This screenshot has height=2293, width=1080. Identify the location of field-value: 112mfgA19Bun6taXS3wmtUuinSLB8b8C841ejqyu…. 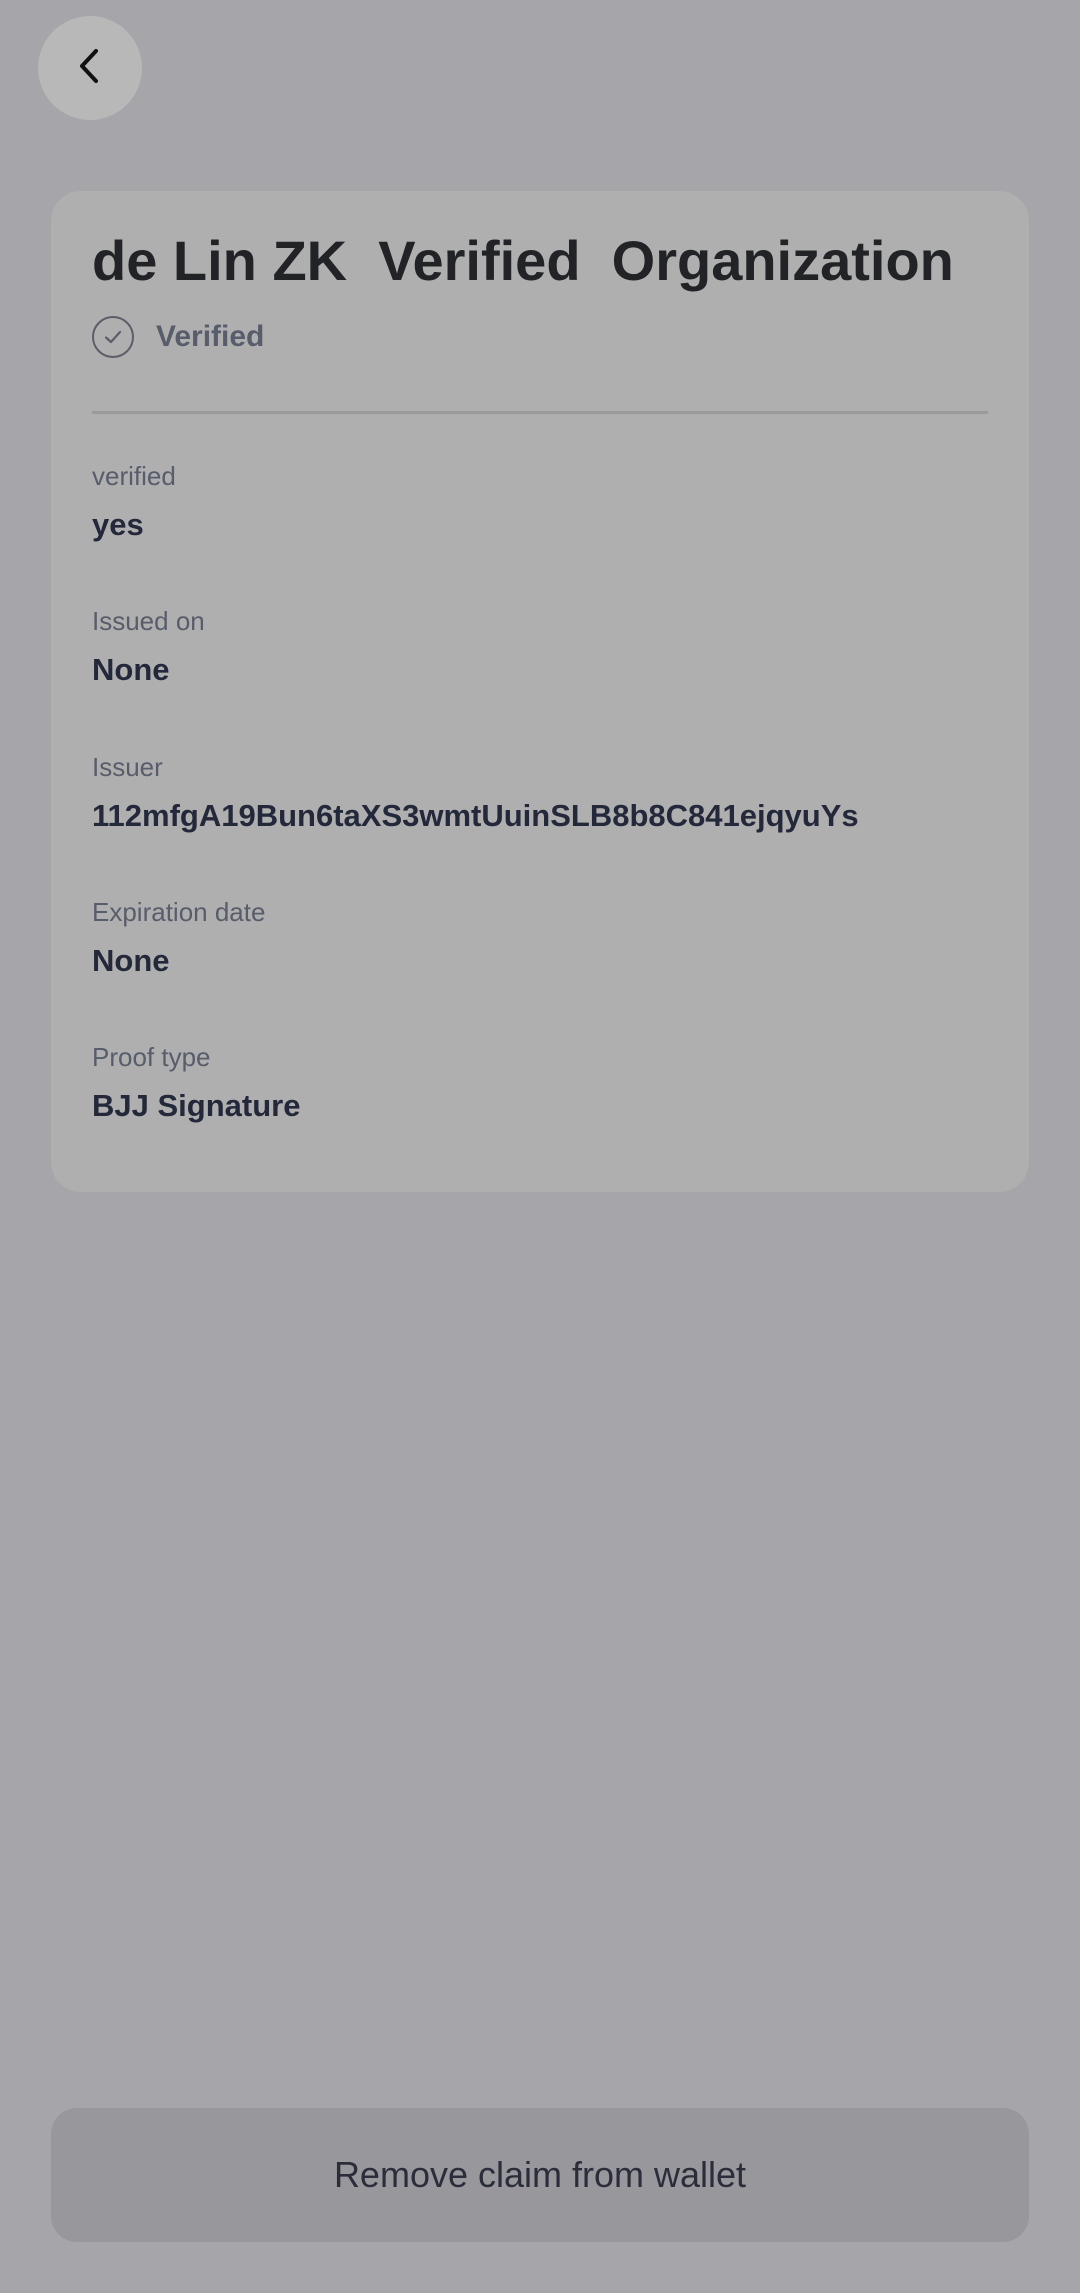
(475, 816).